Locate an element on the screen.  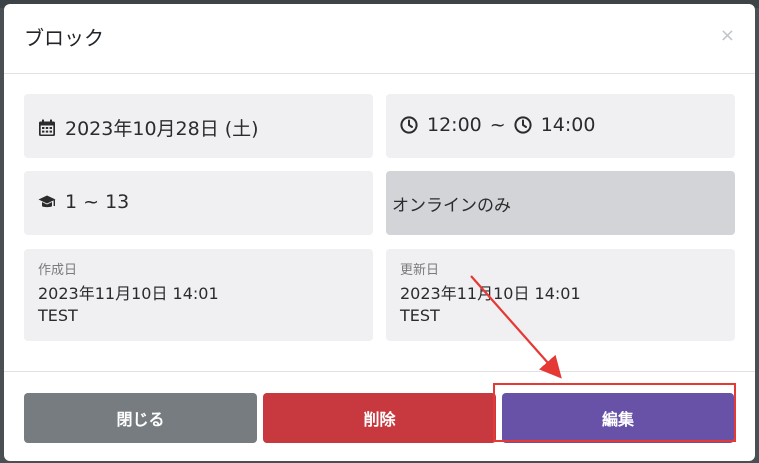
date-card: 2023年10月28日 (土) is located at coordinates (198, 126).